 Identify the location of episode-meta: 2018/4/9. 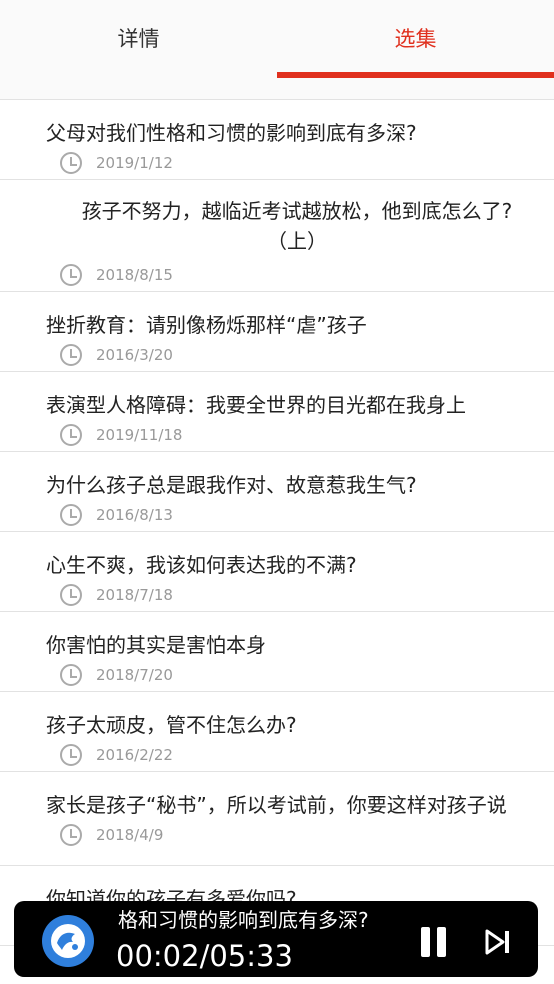
(111, 835).